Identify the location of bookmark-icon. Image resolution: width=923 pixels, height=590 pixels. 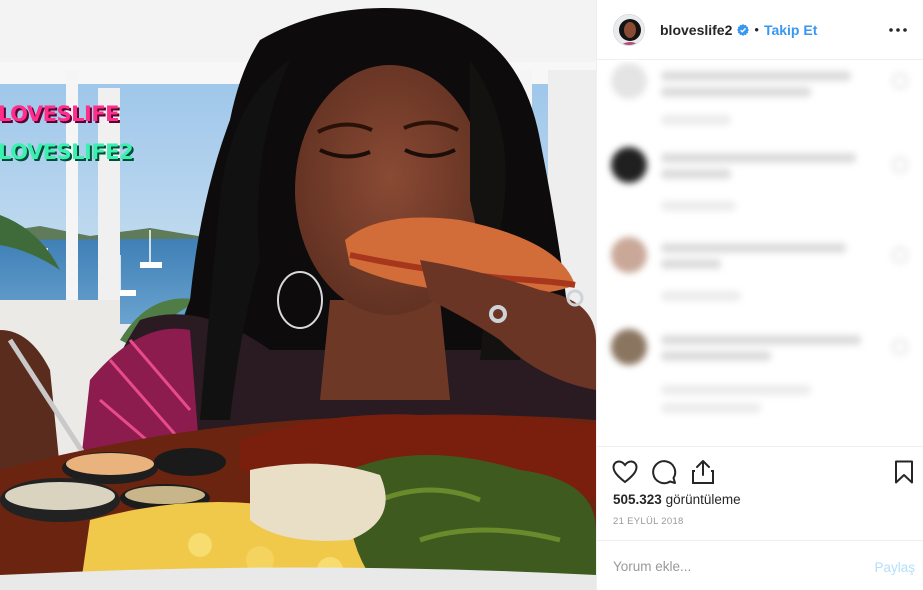
(904, 472).